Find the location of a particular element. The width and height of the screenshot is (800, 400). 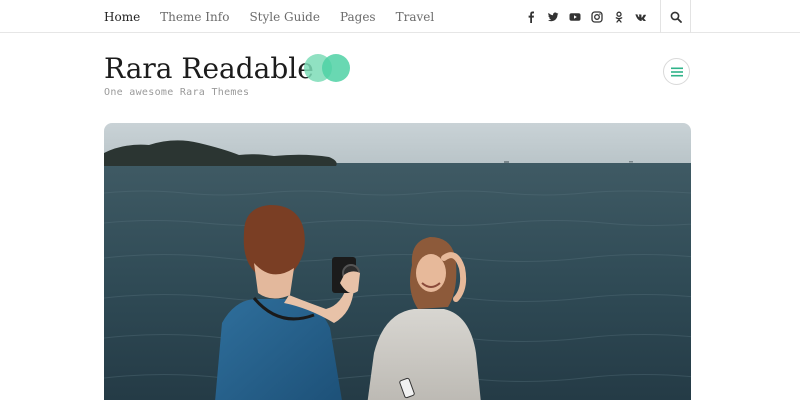

hamburger-icon is located at coordinates (676, 71).